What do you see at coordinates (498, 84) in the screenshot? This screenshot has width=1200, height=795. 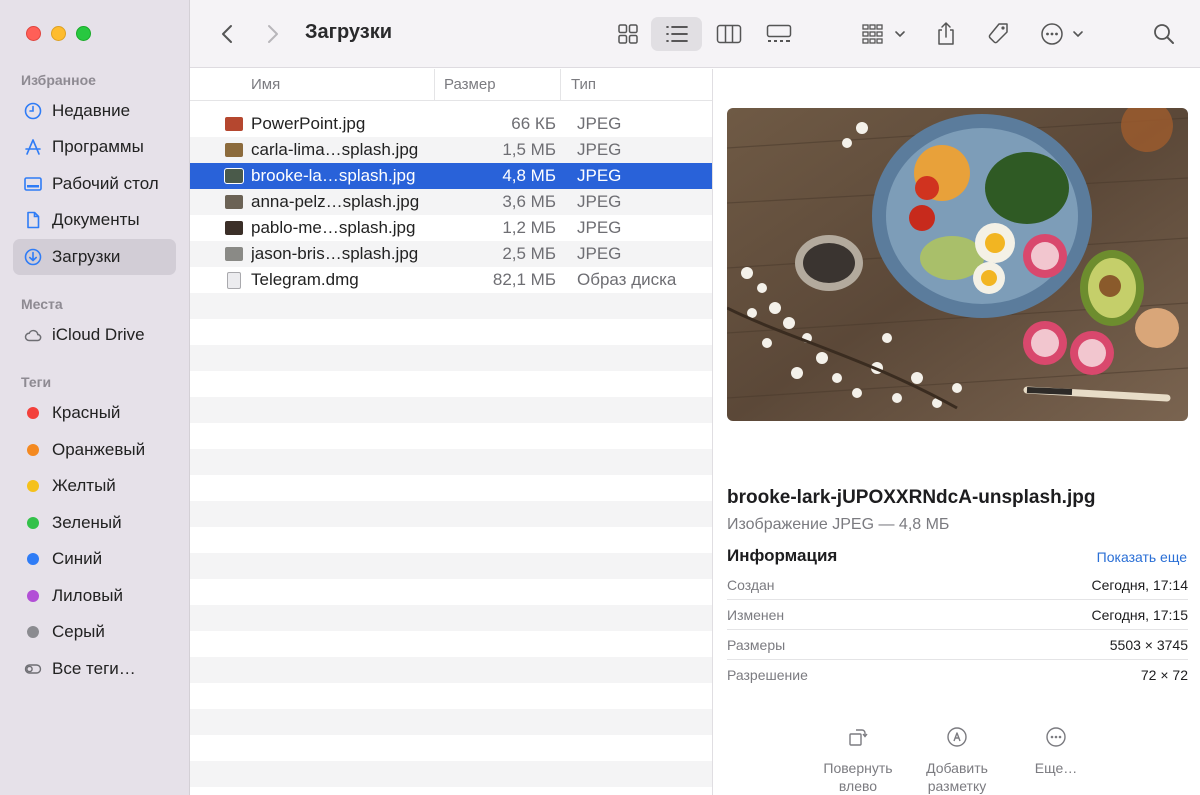 I see `column-header-size: Размер` at bounding box center [498, 84].